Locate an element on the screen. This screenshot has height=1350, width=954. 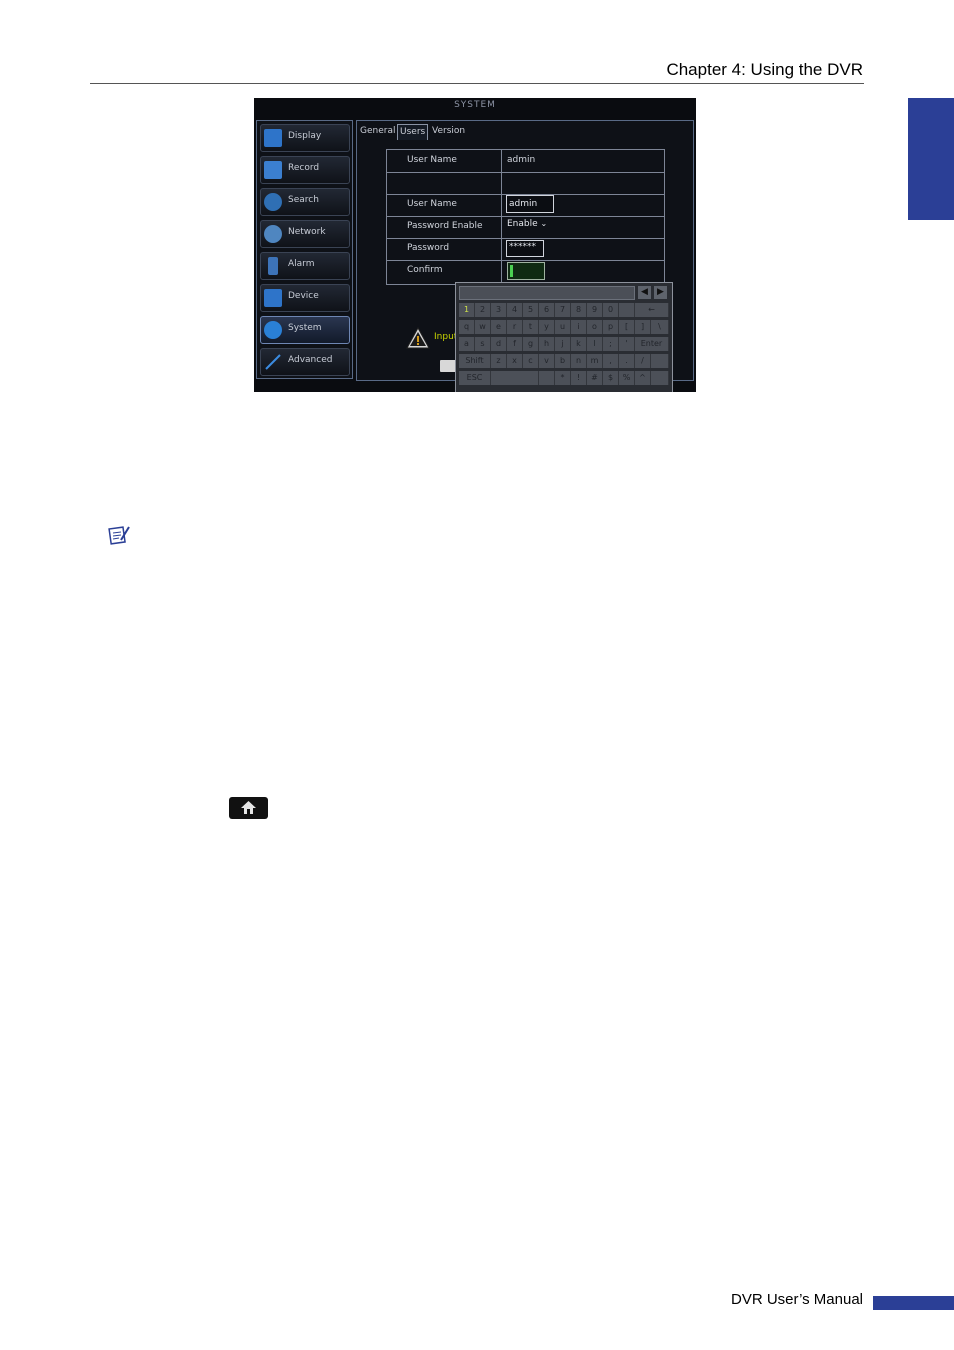
key: 5 is located at coordinates (531, 310).